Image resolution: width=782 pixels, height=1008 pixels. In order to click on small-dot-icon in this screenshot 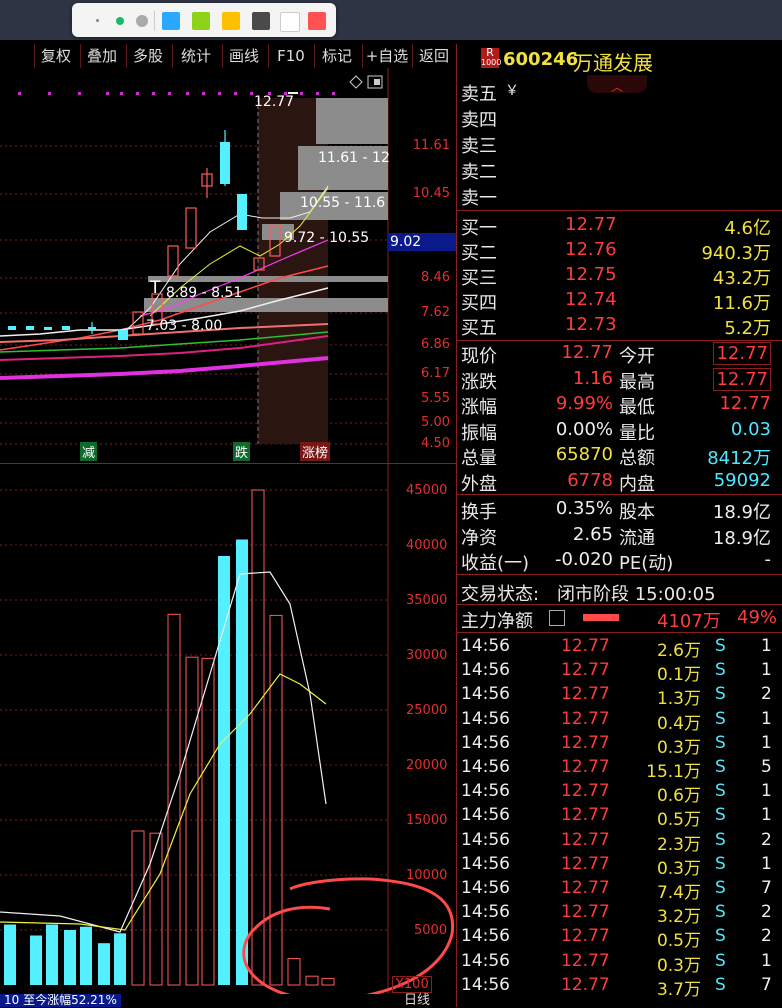, I will do `click(97, 20)`.